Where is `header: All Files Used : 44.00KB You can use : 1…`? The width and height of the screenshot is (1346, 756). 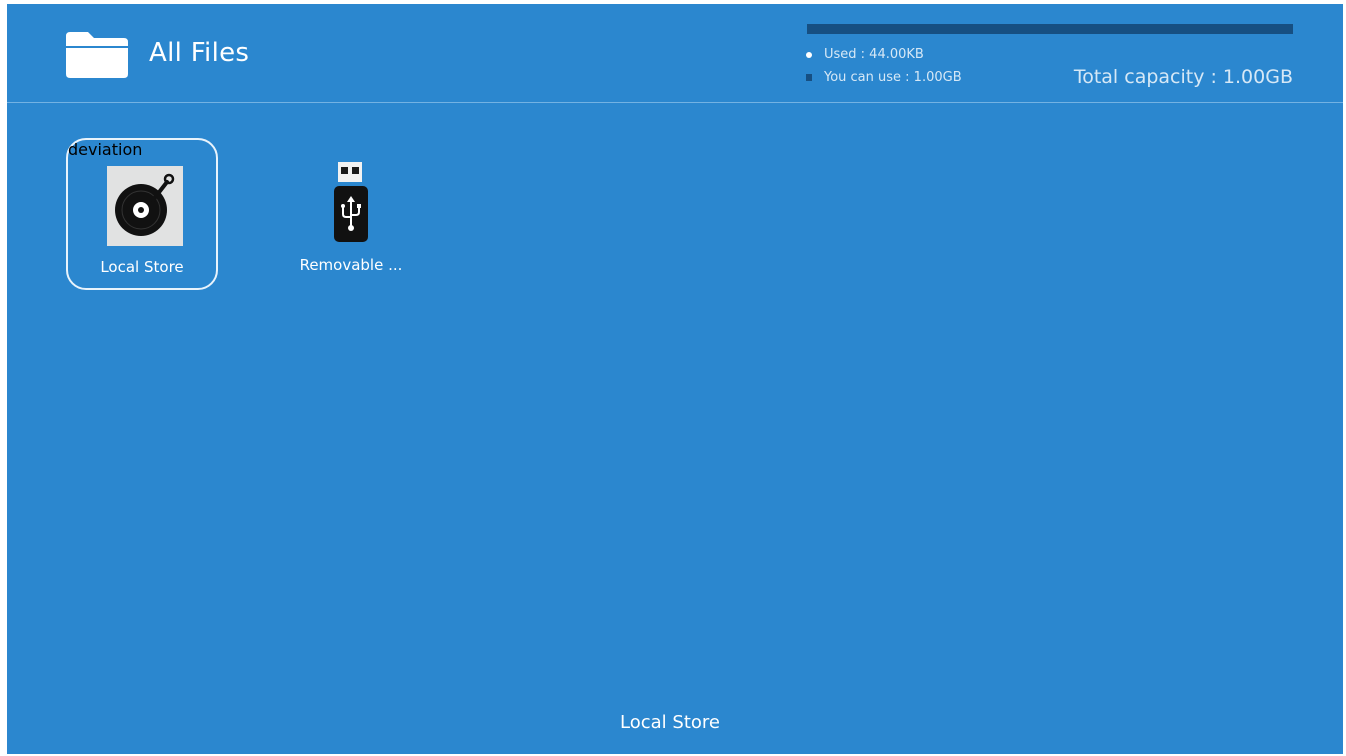 header: All Files Used : 44.00KB You can use : 1… is located at coordinates (675, 53).